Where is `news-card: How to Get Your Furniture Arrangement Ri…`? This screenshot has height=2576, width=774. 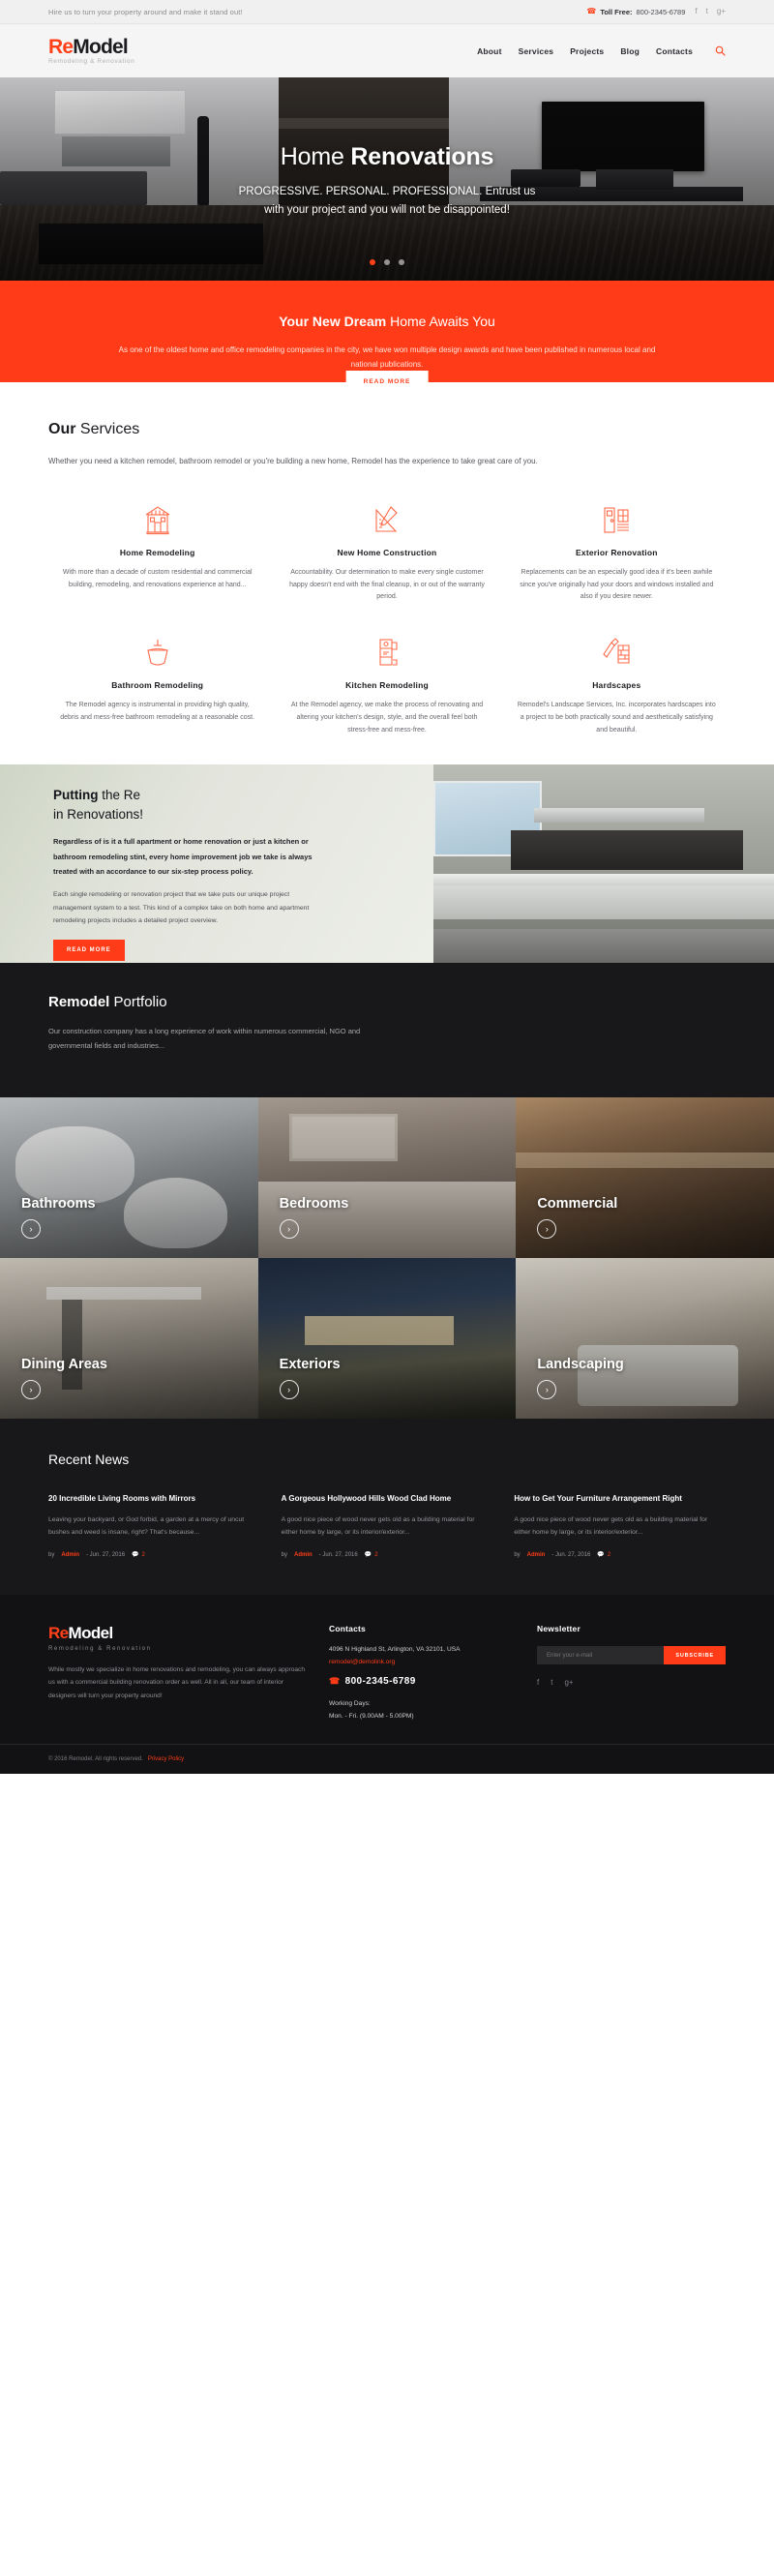
news-card: How to Get Your Furniture Arrangement Ri… is located at coordinates (620, 1525).